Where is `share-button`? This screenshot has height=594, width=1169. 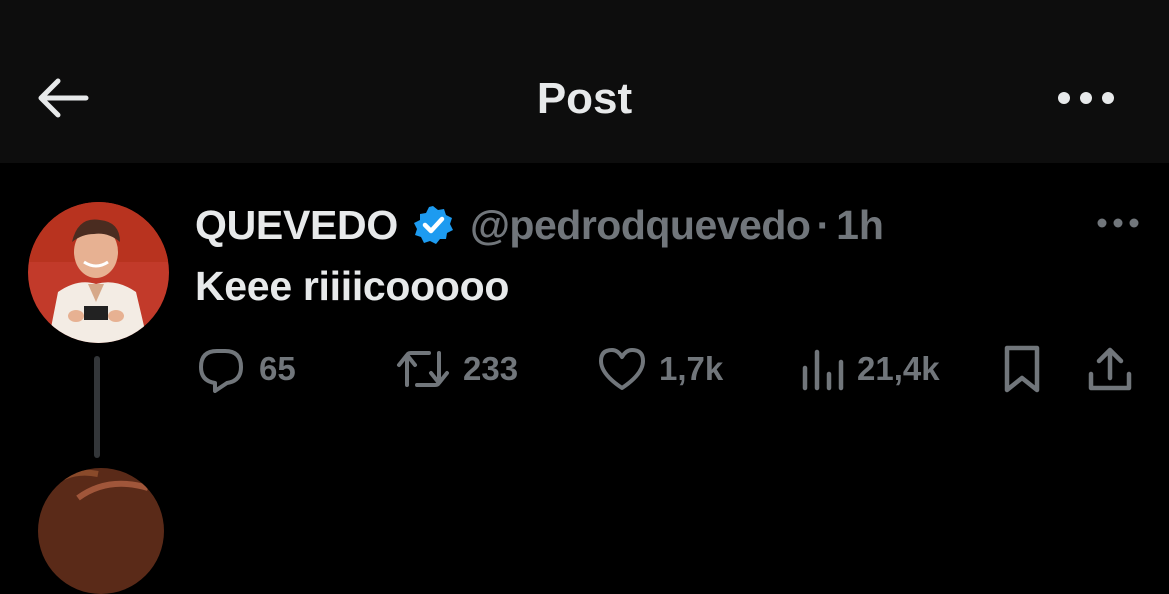
share-button is located at coordinates (1110, 369).